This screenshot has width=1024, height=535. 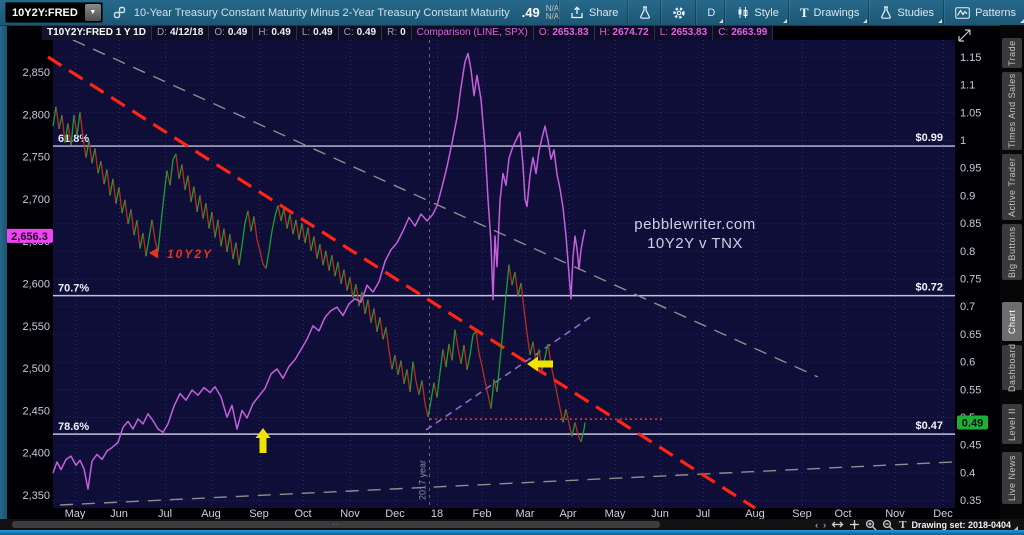 What do you see at coordinates (804, 12) in the screenshot?
I see `text-tool-icon: T` at bounding box center [804, 12].